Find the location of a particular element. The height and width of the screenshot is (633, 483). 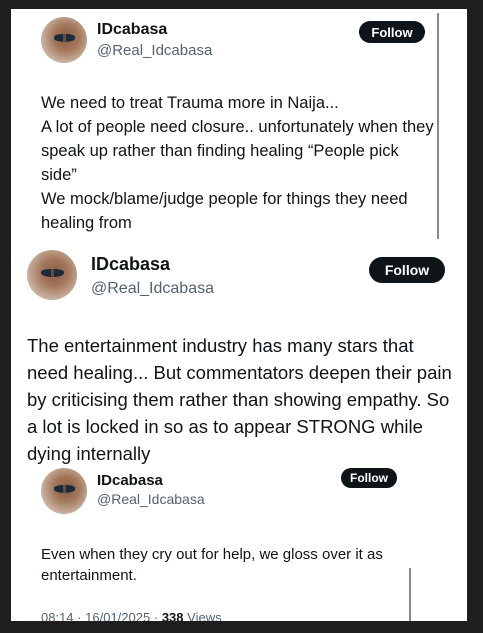

tweet-date: 16/01/2025 is located at coordinates (117, 615).